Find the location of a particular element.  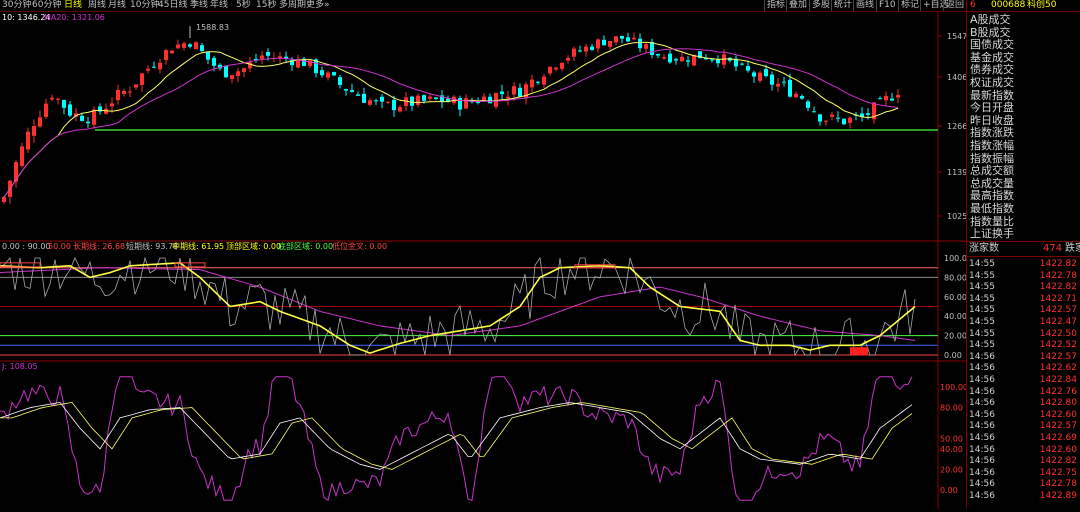

quote-field-label: 总成交额 is located at coordinates (992, 171).